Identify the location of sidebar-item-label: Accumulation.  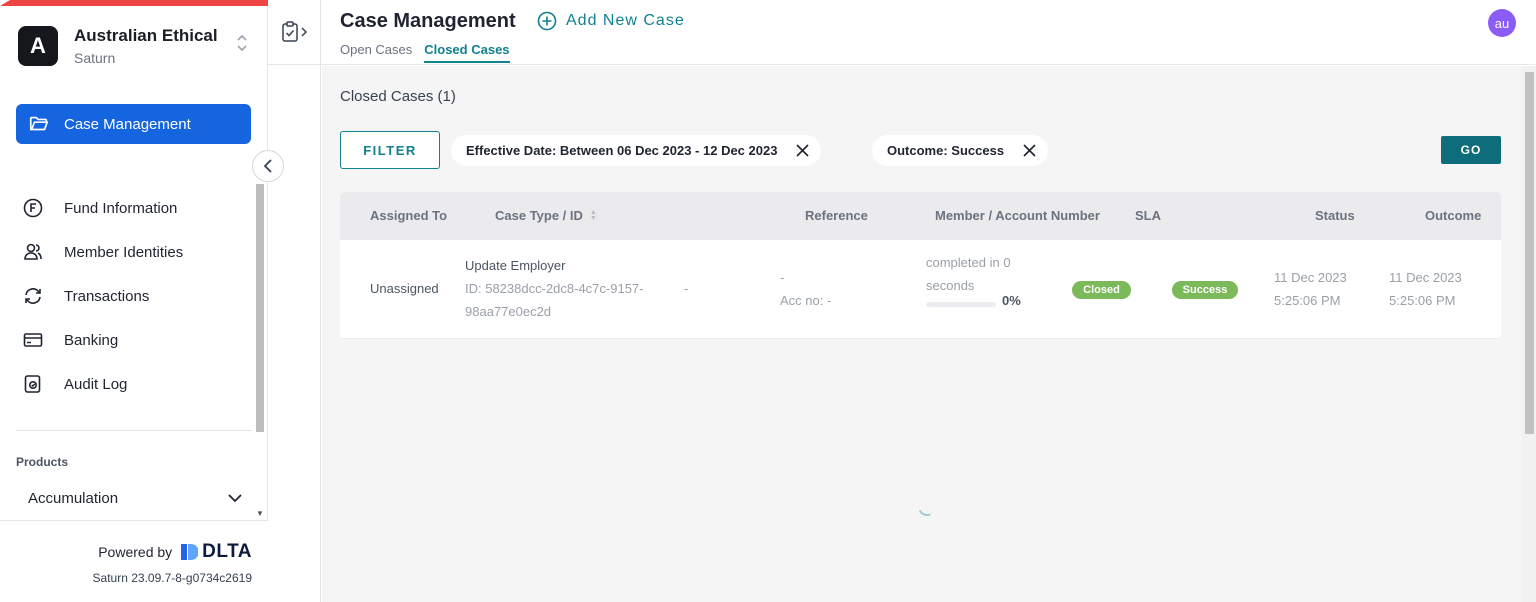
(73, 498).